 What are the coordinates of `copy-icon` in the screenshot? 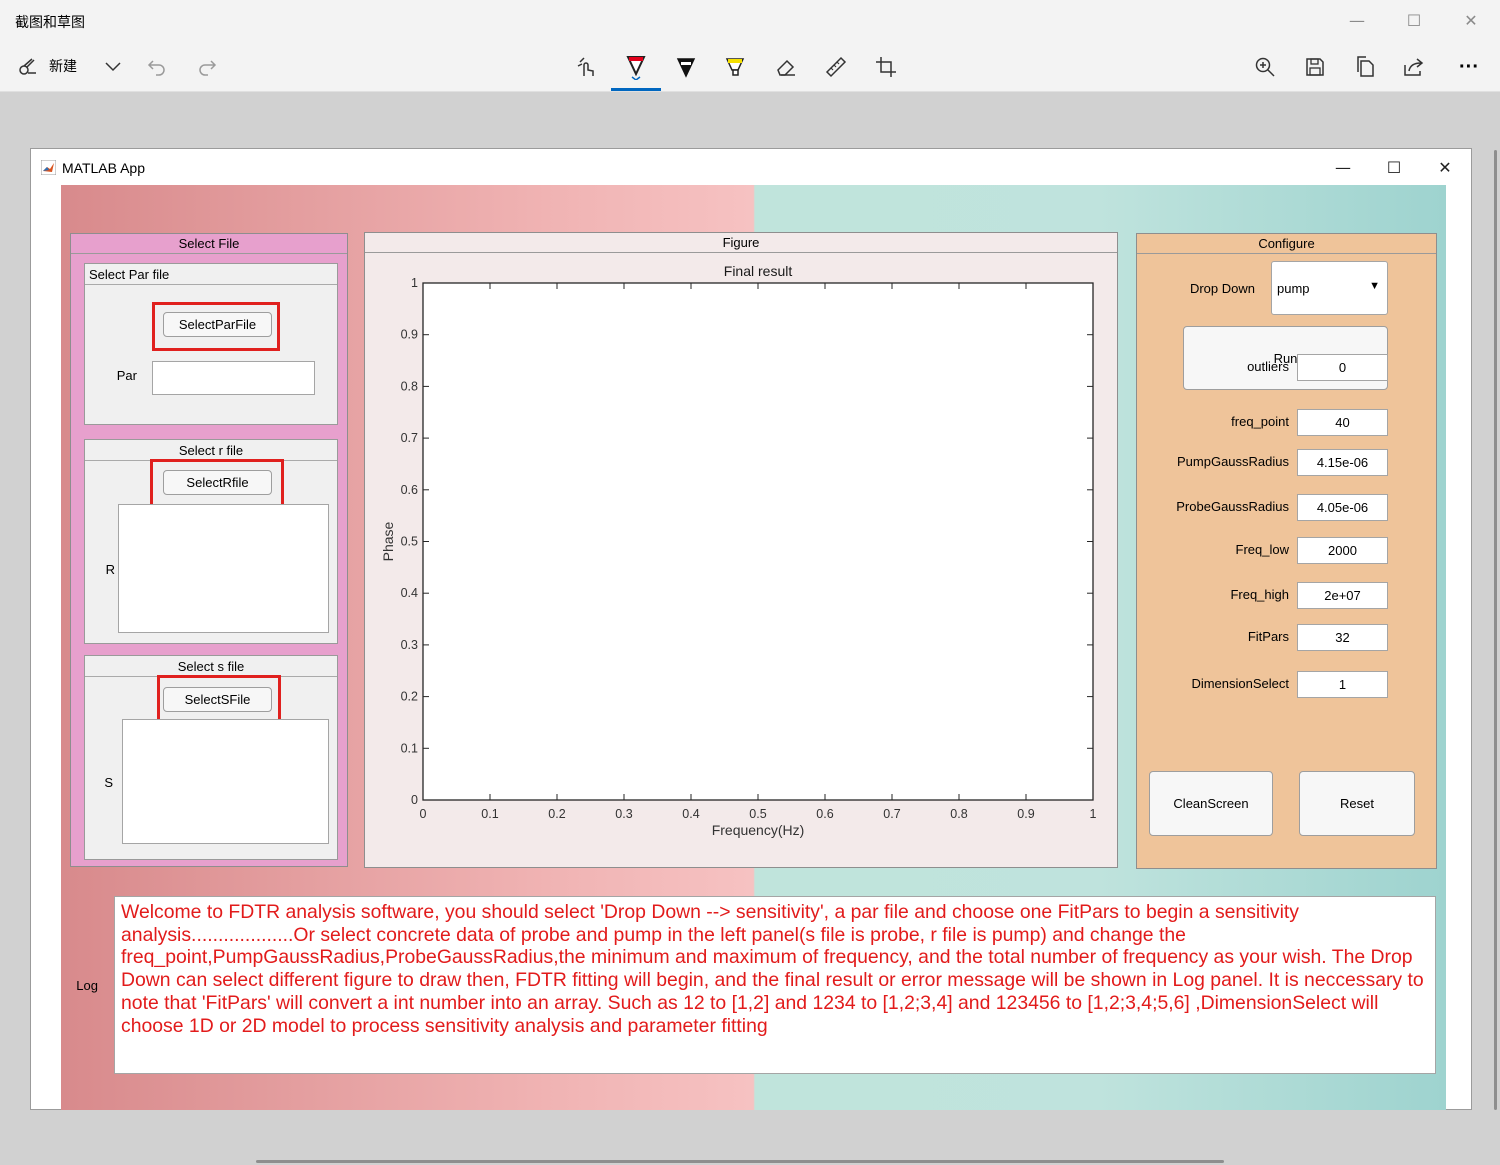 It's located at (1365, 67).